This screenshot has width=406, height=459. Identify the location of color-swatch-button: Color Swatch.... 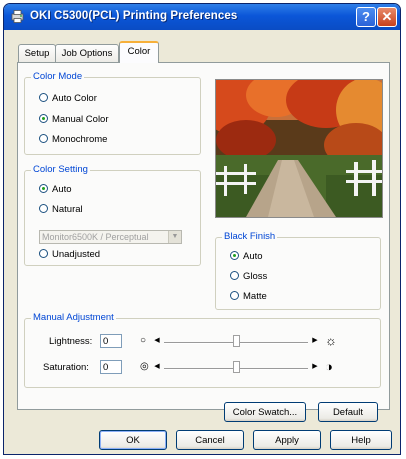
(265, 412).